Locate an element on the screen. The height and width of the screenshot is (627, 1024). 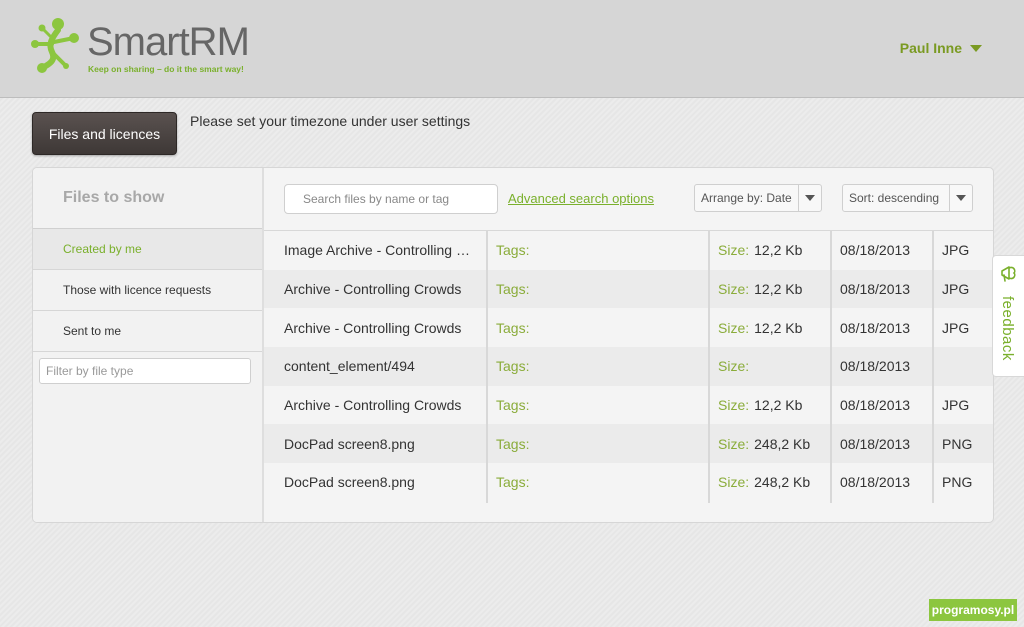
arrange-select: Arrange by: Date is located at coordinates (758, 198).